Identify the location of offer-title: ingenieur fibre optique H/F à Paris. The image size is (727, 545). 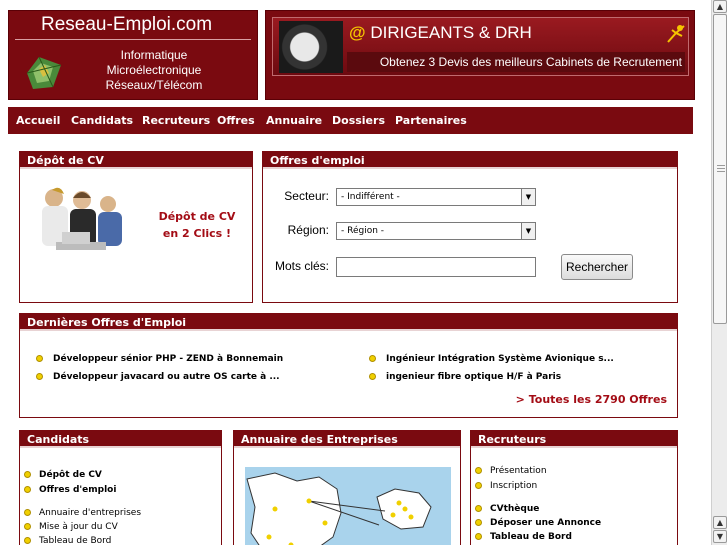
(474, 377).